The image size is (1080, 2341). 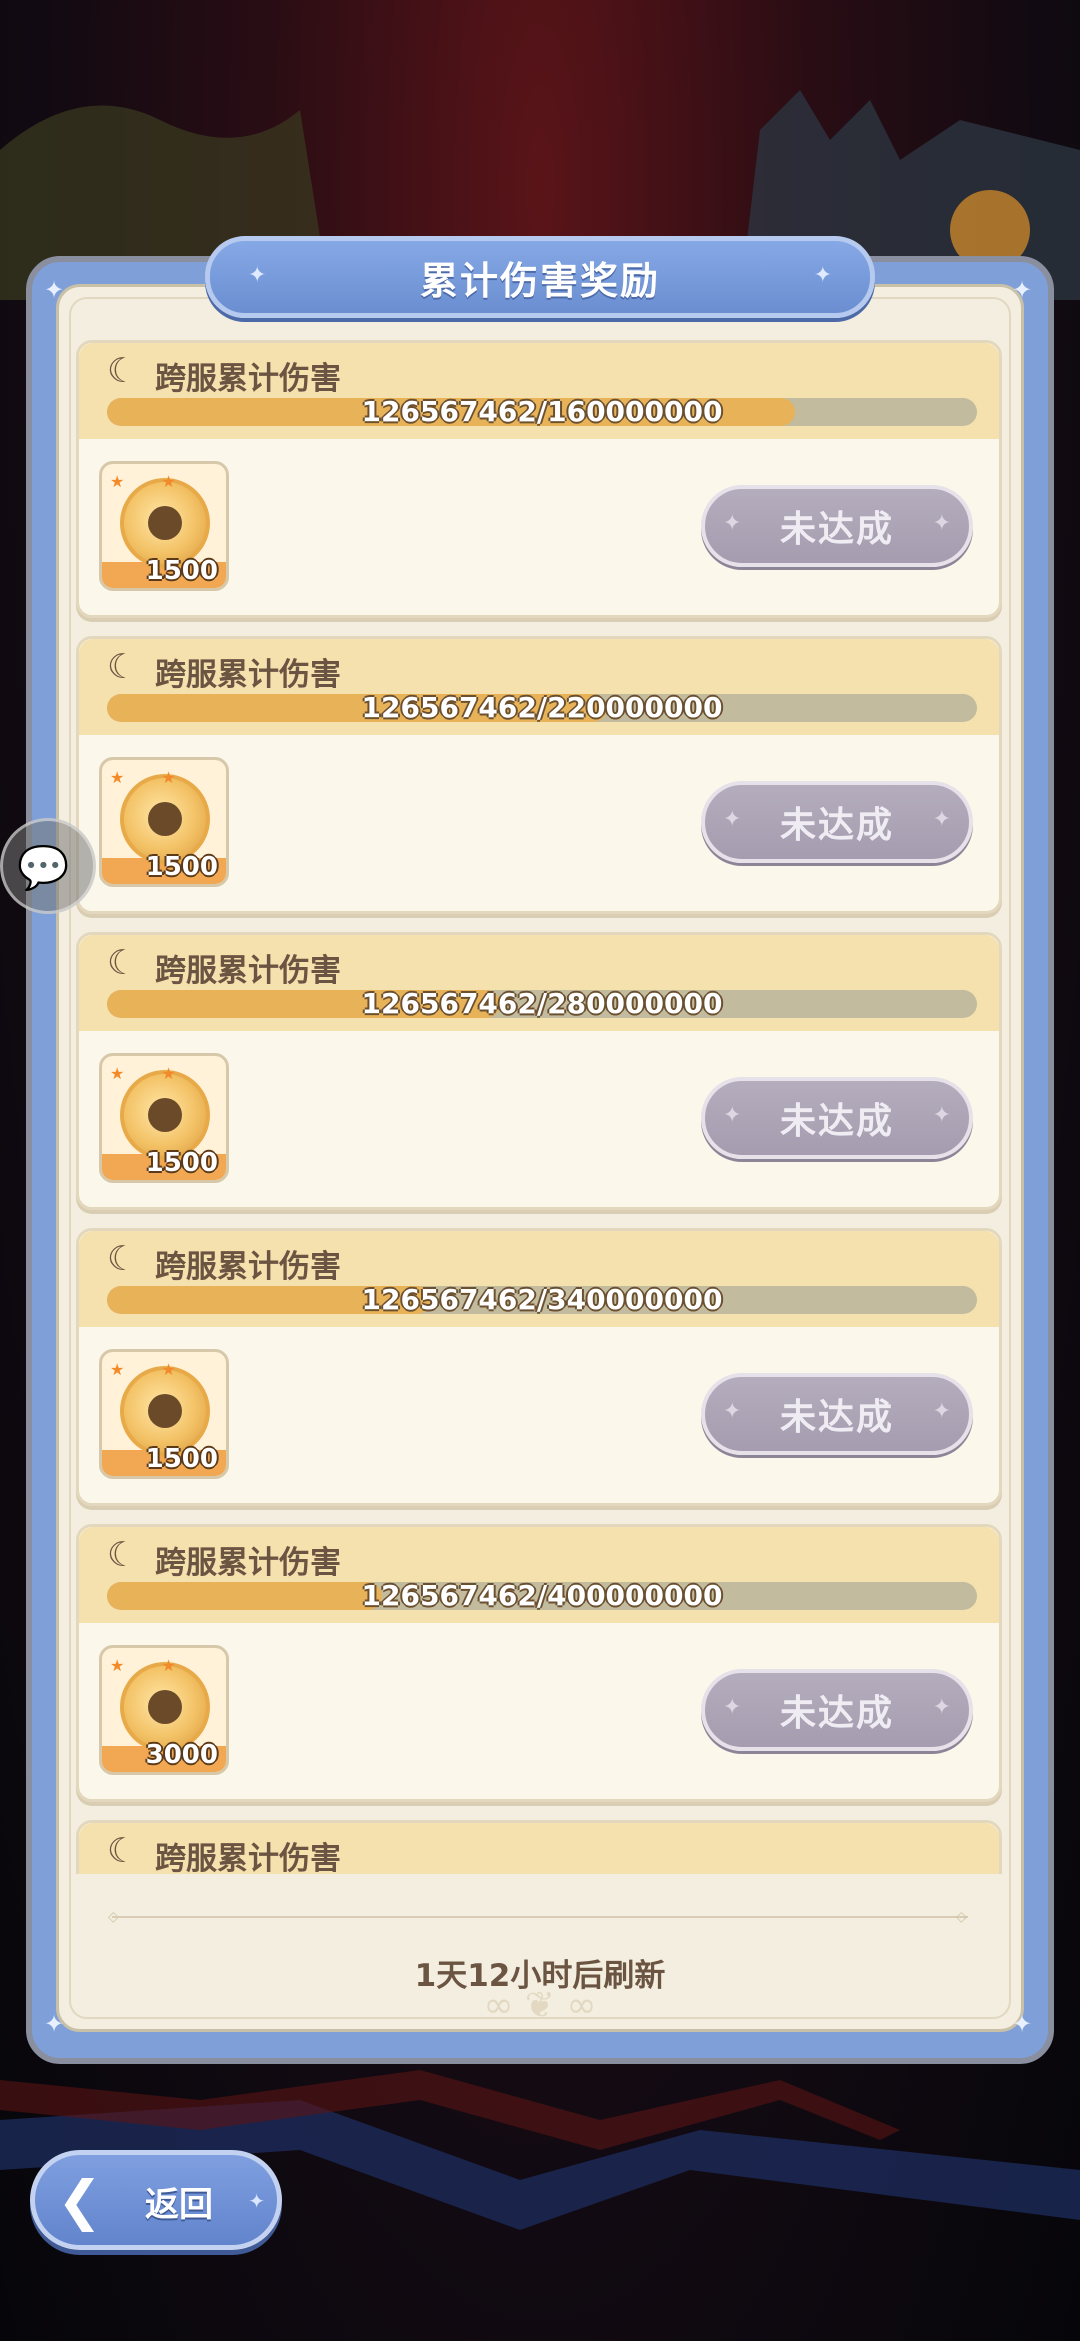 I want to click on damage-progress-bar: 126567462/340000000, so click(x=542, y=1300).